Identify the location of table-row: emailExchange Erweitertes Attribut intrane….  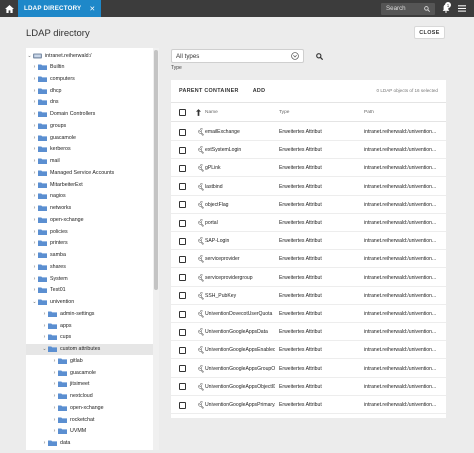
(308, 132).